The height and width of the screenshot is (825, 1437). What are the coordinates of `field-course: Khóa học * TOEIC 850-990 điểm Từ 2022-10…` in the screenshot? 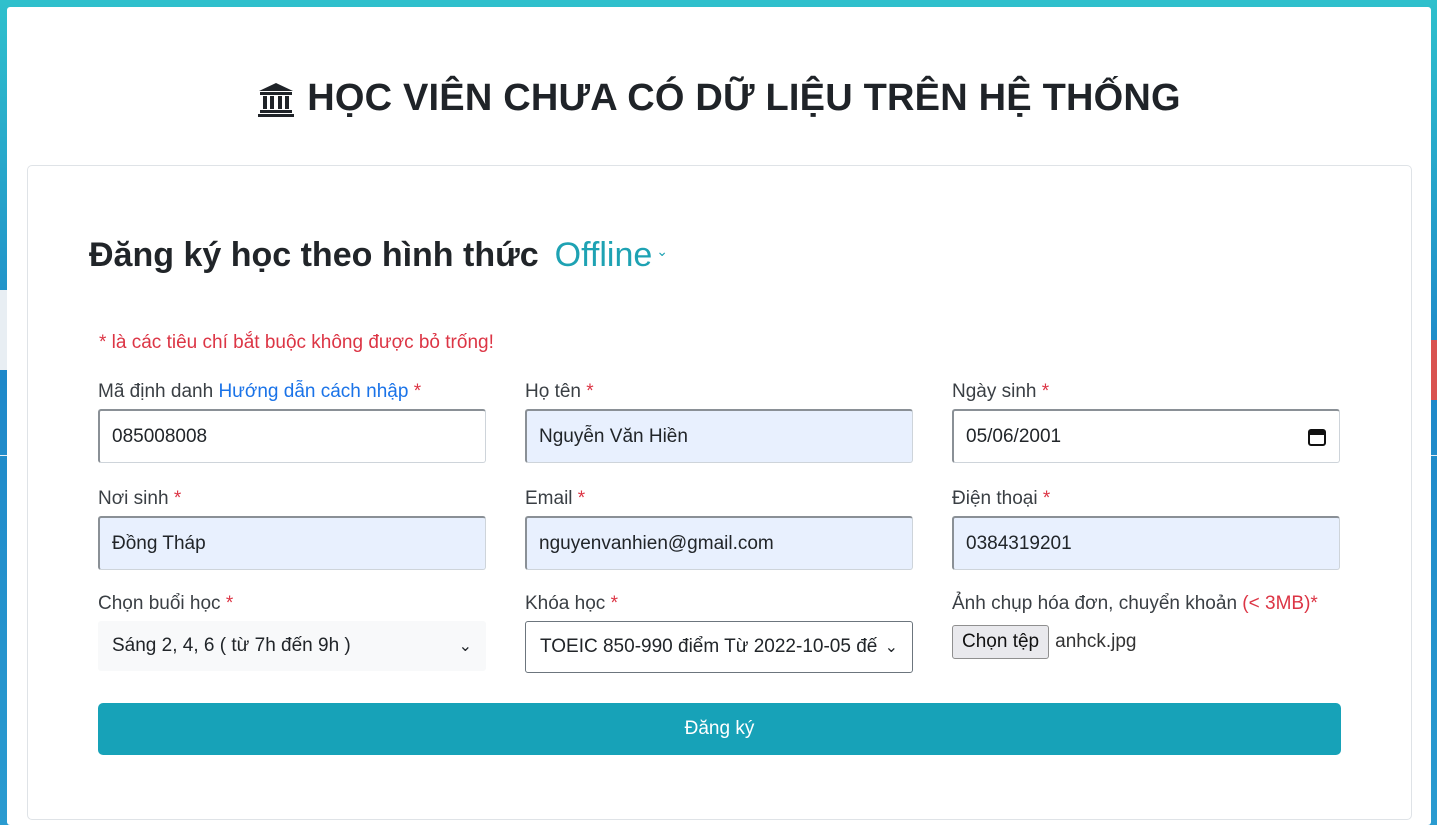 It's located at (719, 633).